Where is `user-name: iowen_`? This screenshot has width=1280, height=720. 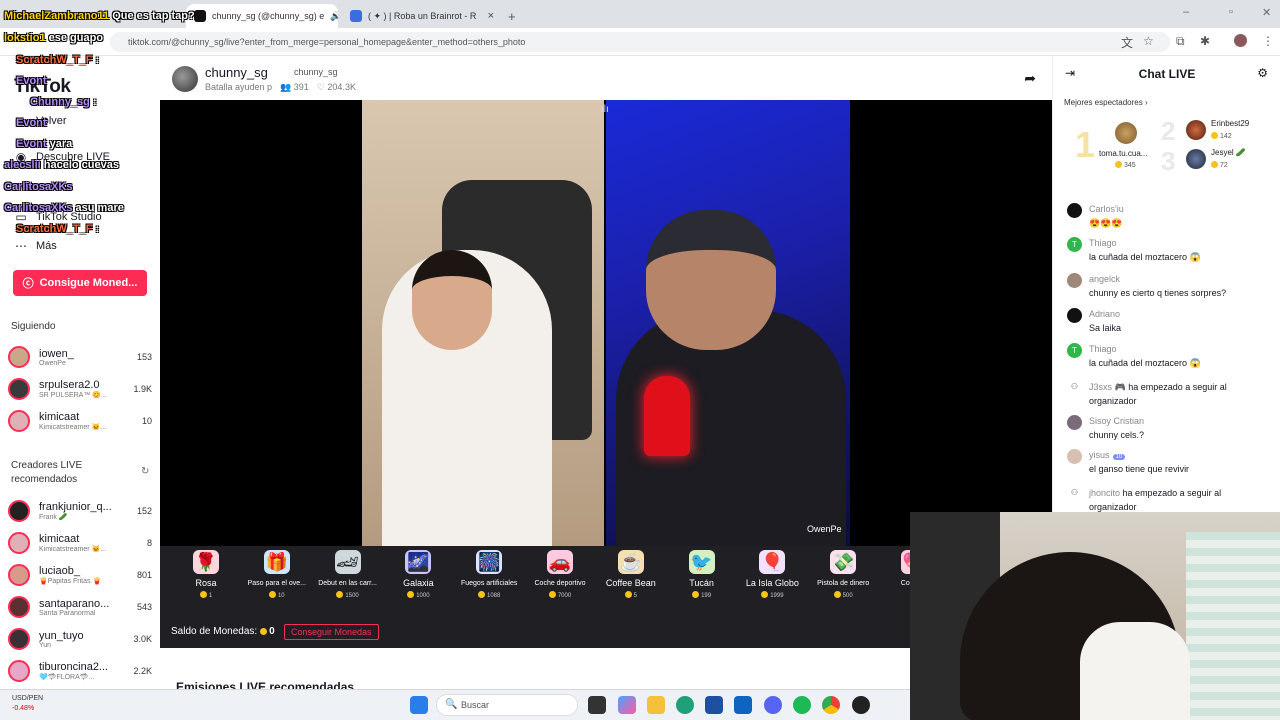
user-name: iowen_ is located at coordinates (56, 353).